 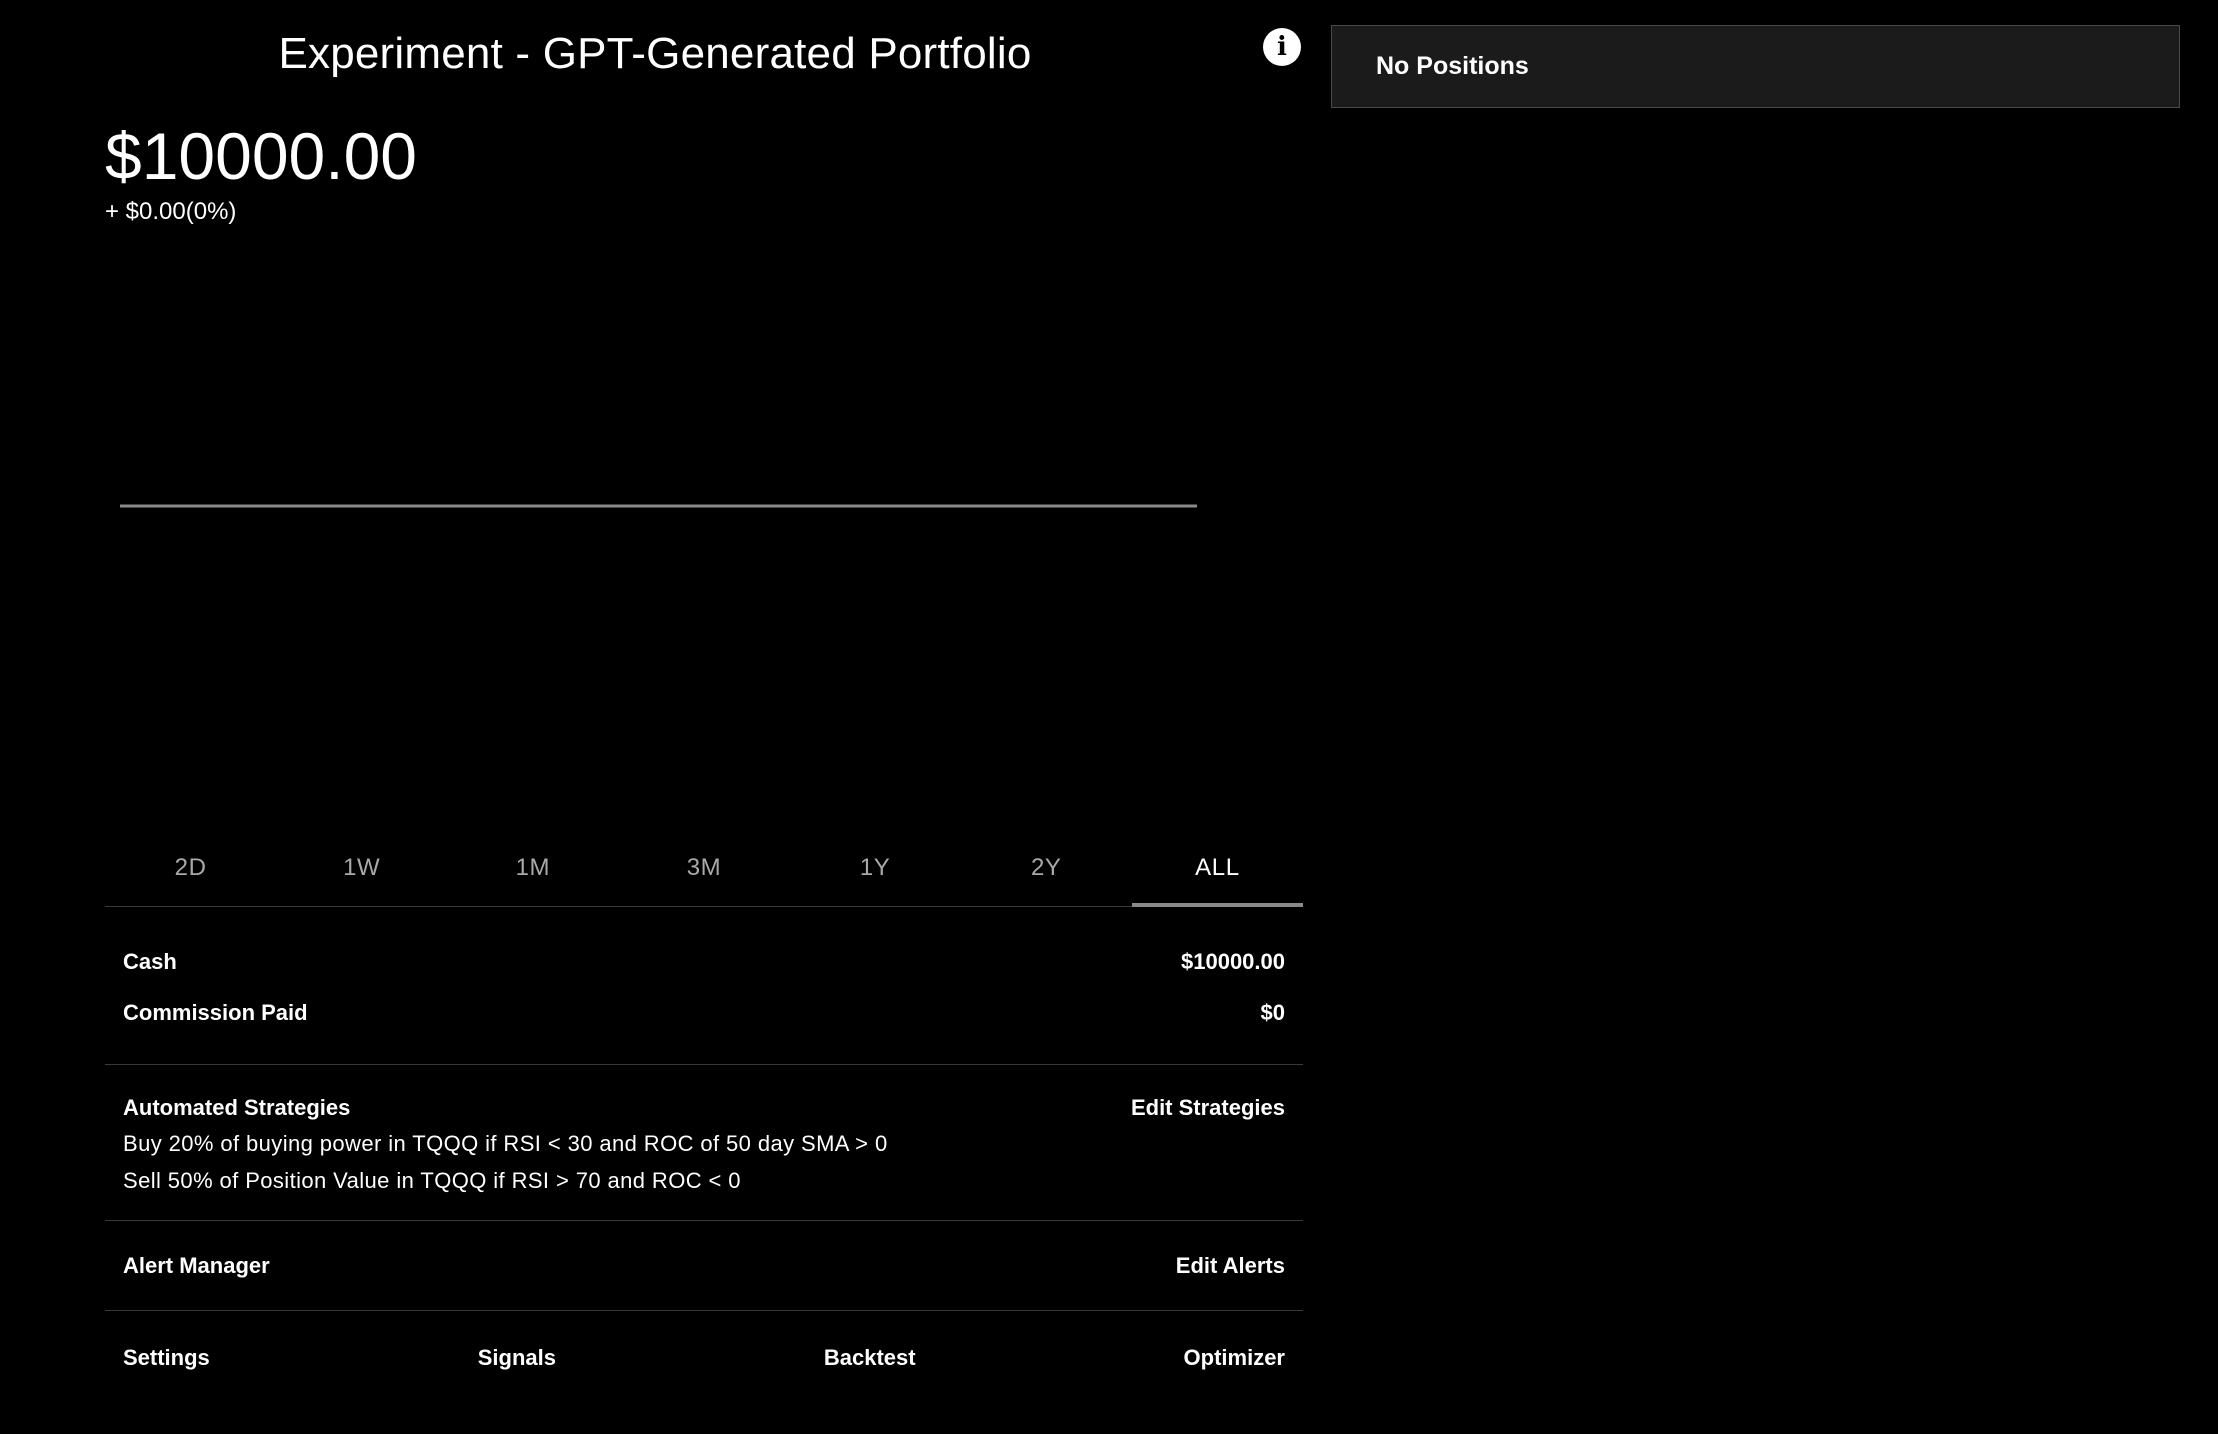 What do you see at coordinates (171, 211) in the screenshot?
I see `portfolio-change: + $0.00(0%)` at bounding box center [171, 211].